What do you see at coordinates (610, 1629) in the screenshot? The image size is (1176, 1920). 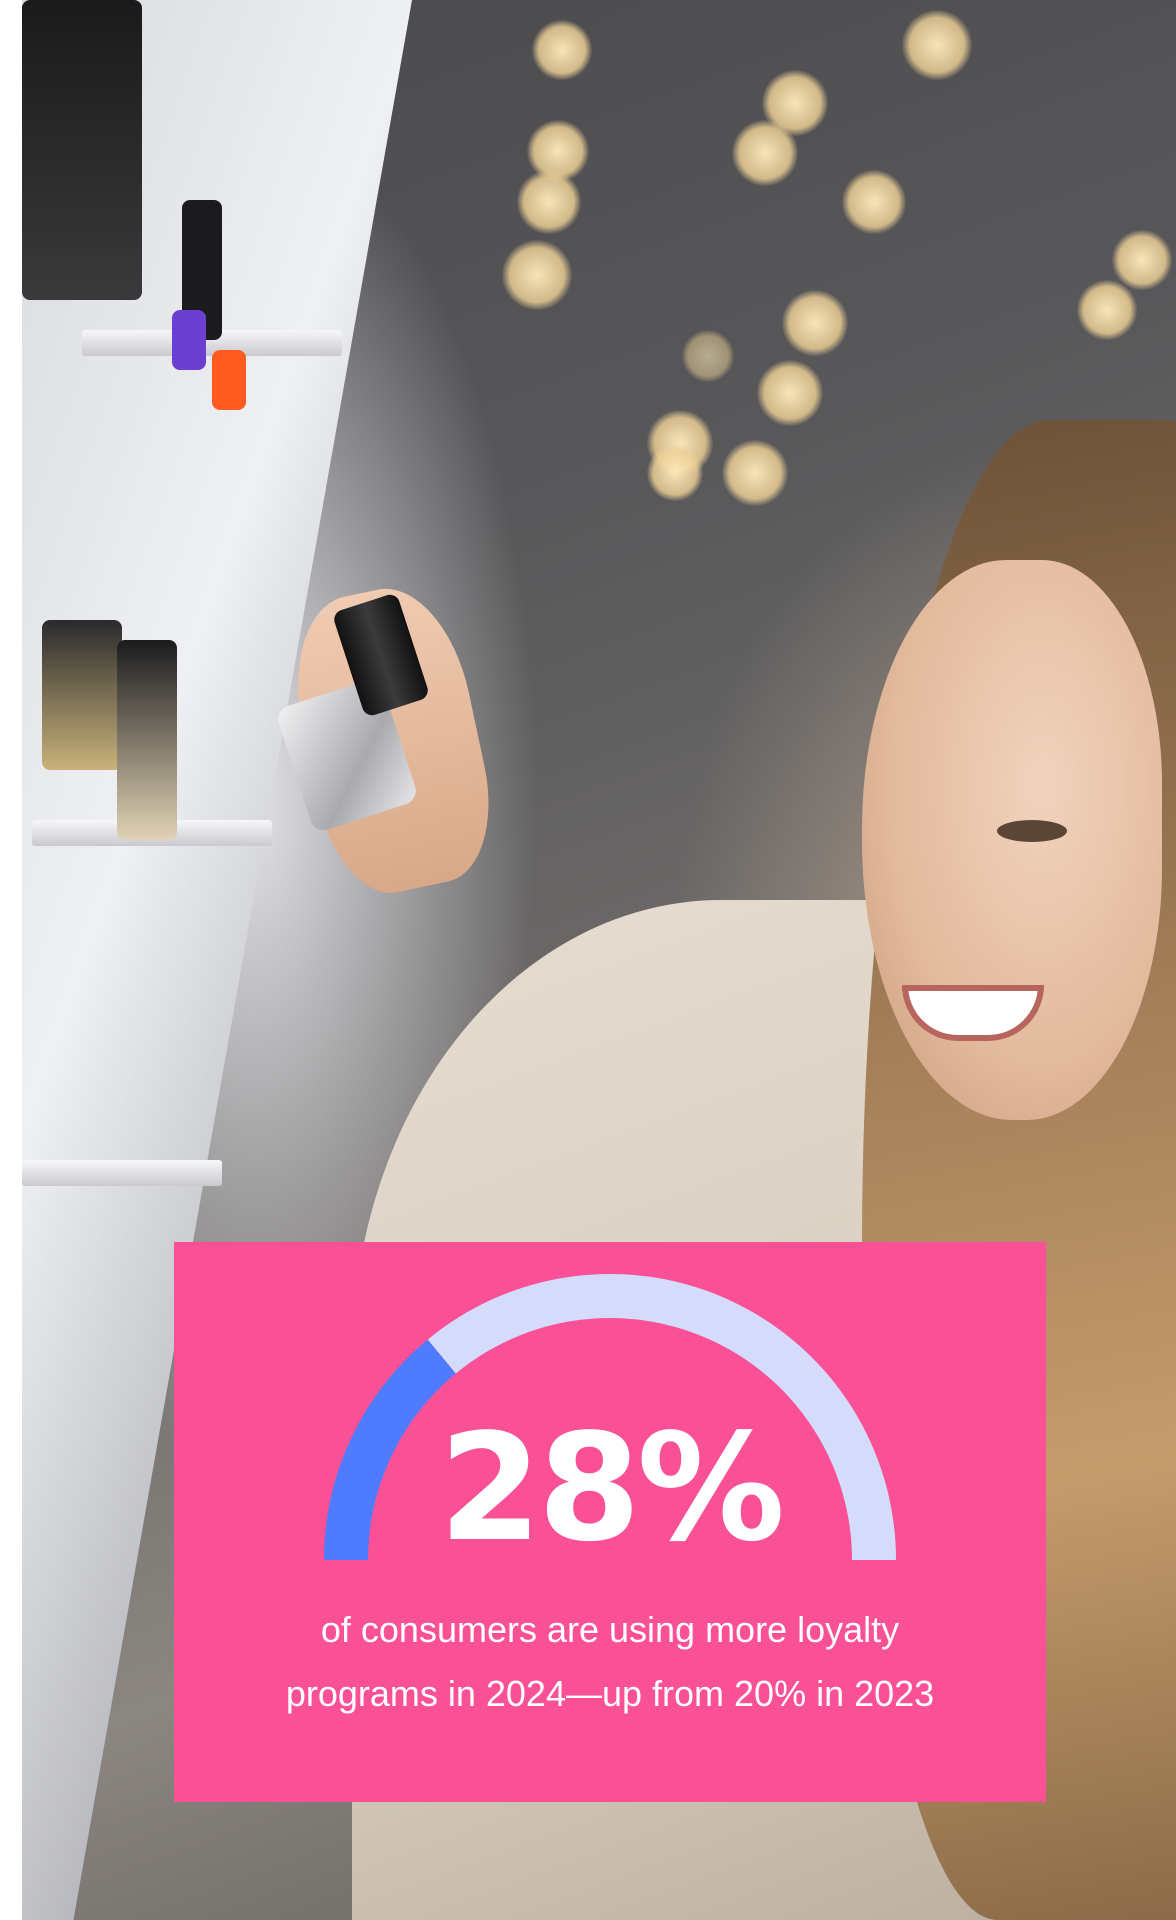 I see `stat-caption-line: of consumers are using more loyalty` at bounding box center [610, 1629].